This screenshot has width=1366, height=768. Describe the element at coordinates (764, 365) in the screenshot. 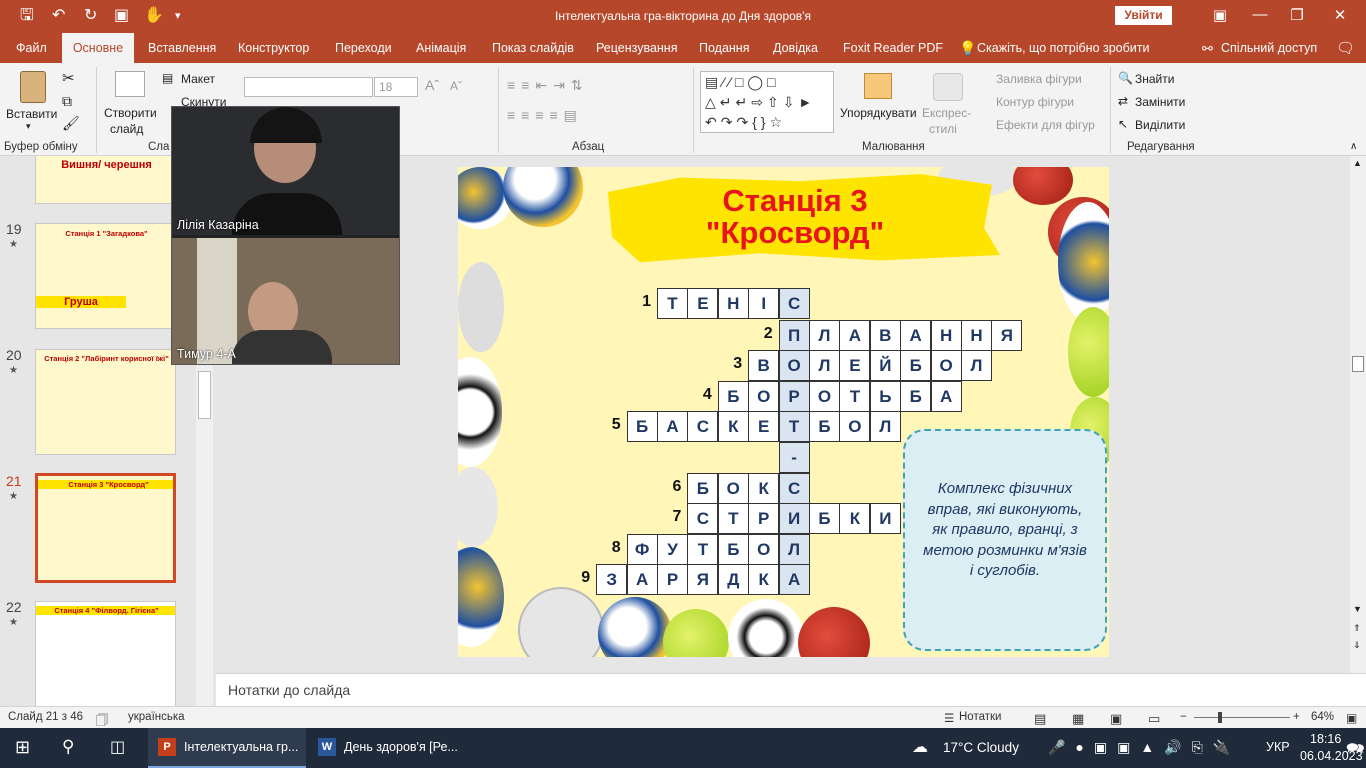

I see `crossword-cell: В` at that location.